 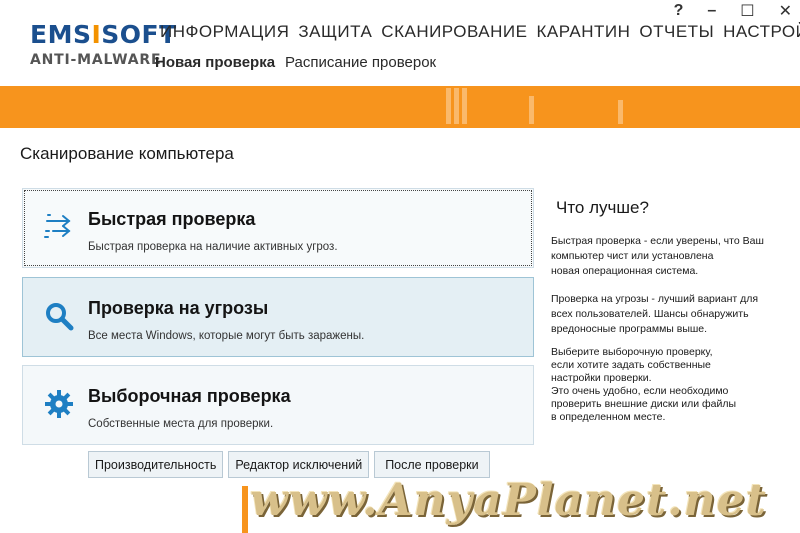 I want to click on card-title: Выборочная проверка, so click(x=189, y=396).